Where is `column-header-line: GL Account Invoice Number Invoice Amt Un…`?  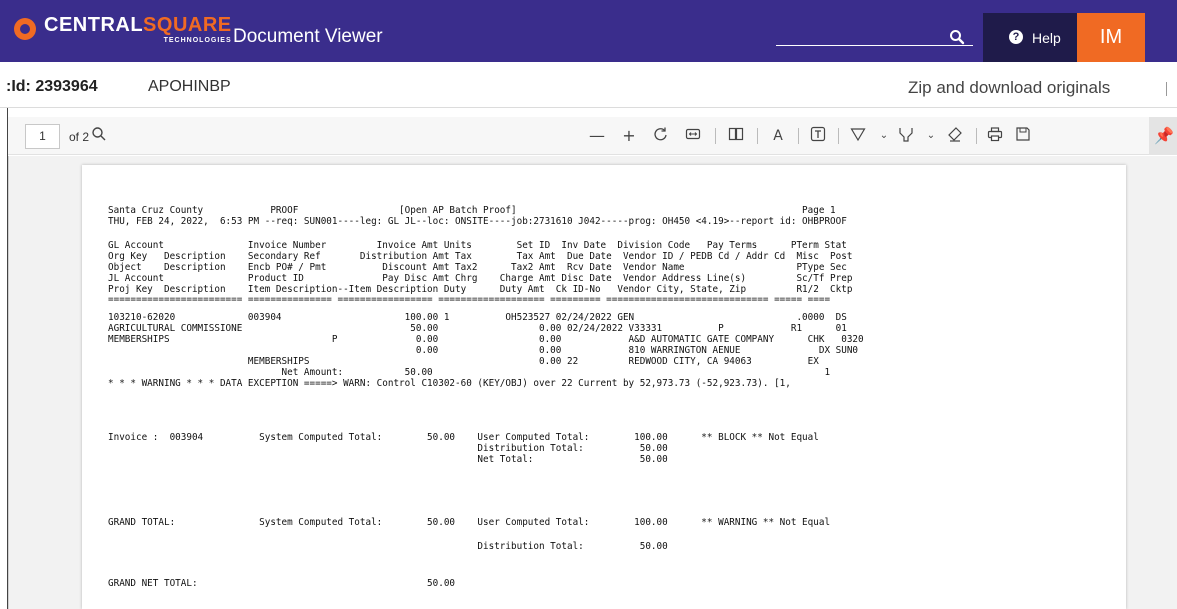 column-header-line: GL Account Invoice Number Invoice Amt Un… is located at coordinates (477, 245).